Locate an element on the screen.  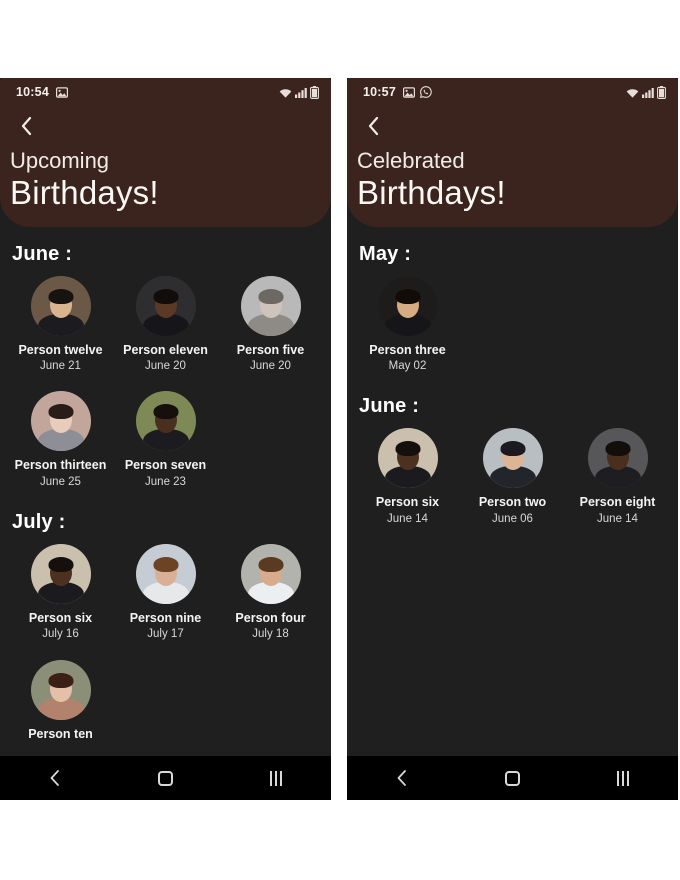
header-subtitle: Upcoming is located at coordinates (60, 160).